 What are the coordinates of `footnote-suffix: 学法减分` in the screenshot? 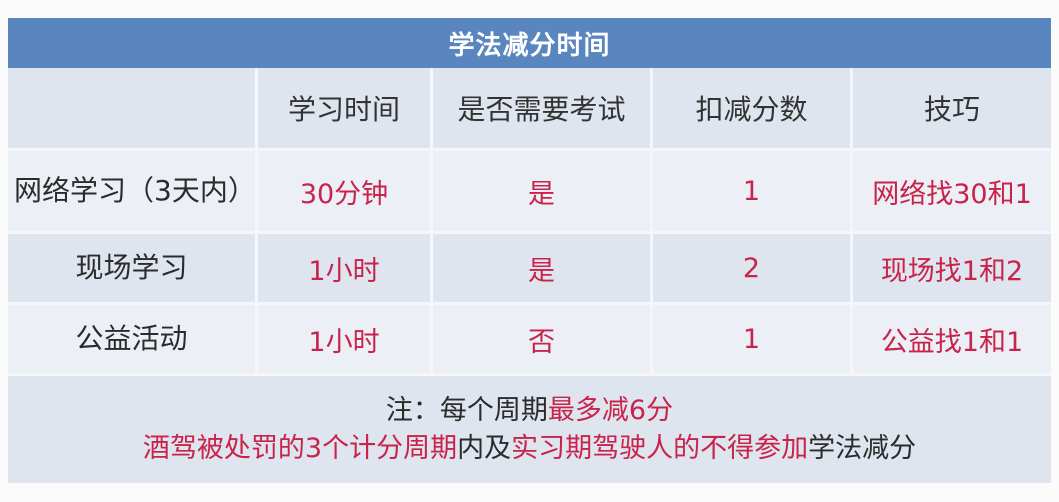 It's located at (862, 448).